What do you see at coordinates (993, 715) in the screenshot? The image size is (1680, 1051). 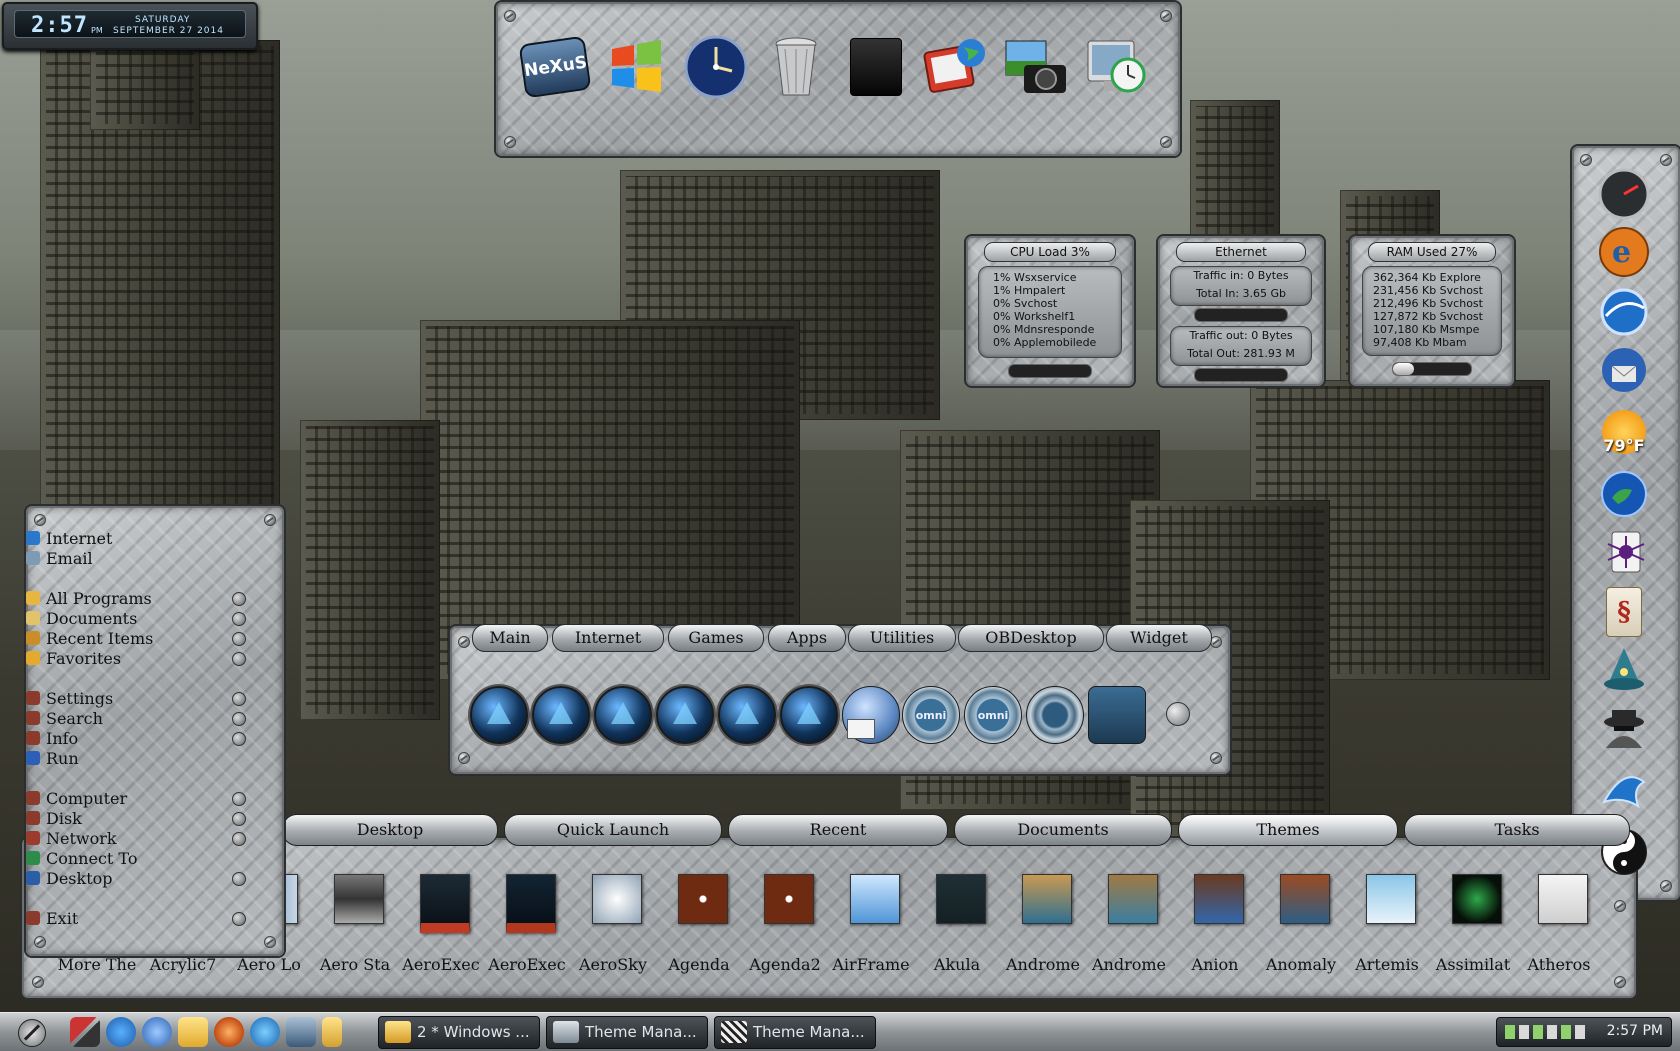 I see `omni-icon: omni` at bounding box center [993, 715].